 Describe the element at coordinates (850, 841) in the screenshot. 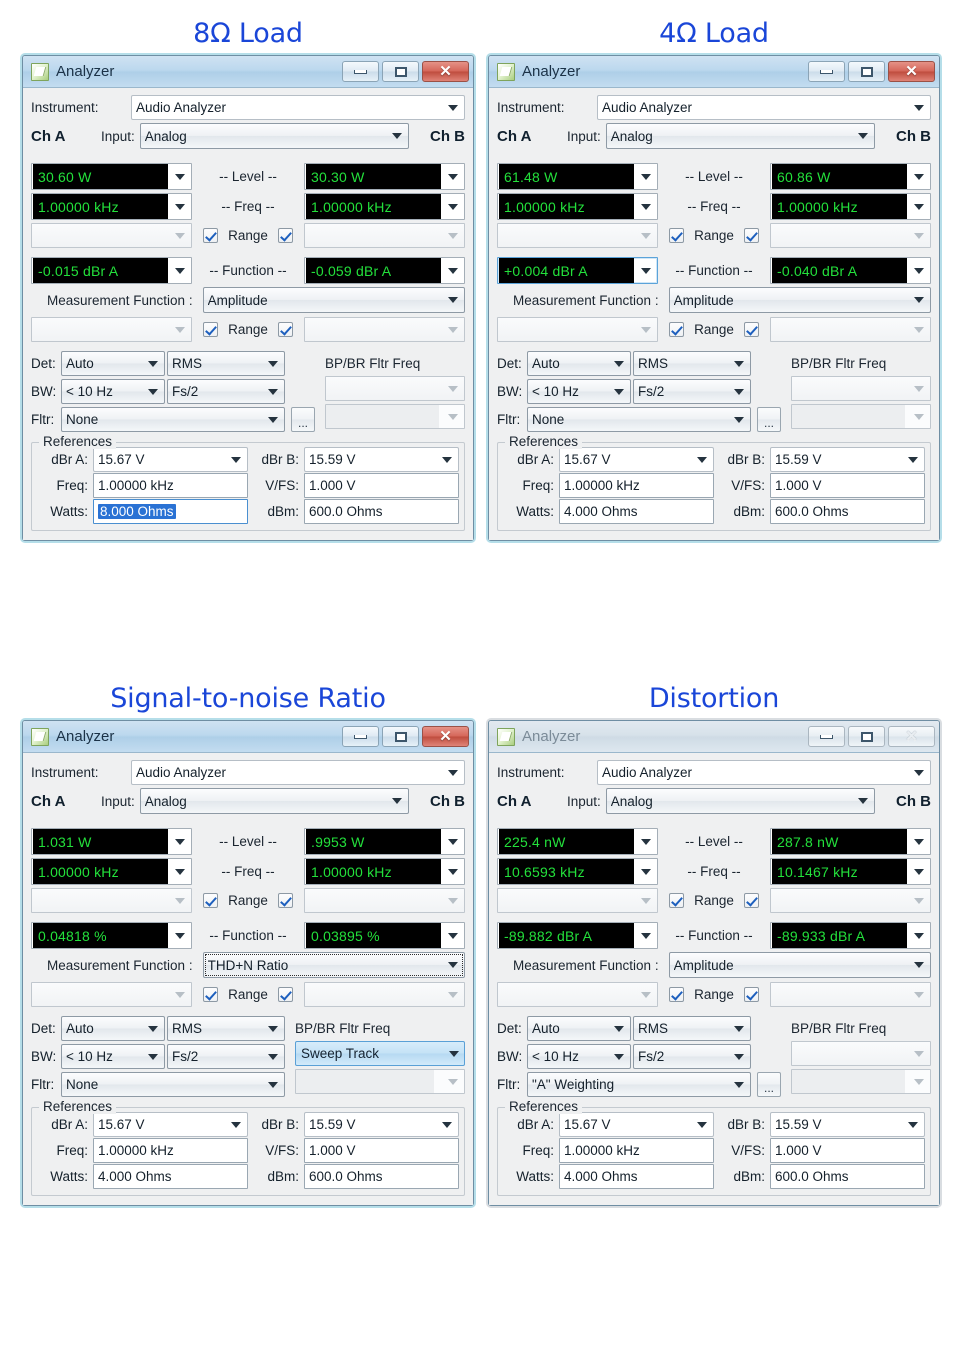

I see `level-b-readout: 287.8 nW` at that location.